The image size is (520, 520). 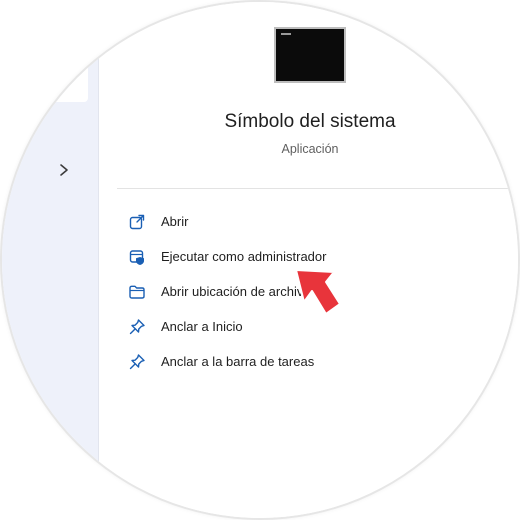 I want to click on menu-item-label: Anclar a la barra de tareas, so click(x=238, y=361).